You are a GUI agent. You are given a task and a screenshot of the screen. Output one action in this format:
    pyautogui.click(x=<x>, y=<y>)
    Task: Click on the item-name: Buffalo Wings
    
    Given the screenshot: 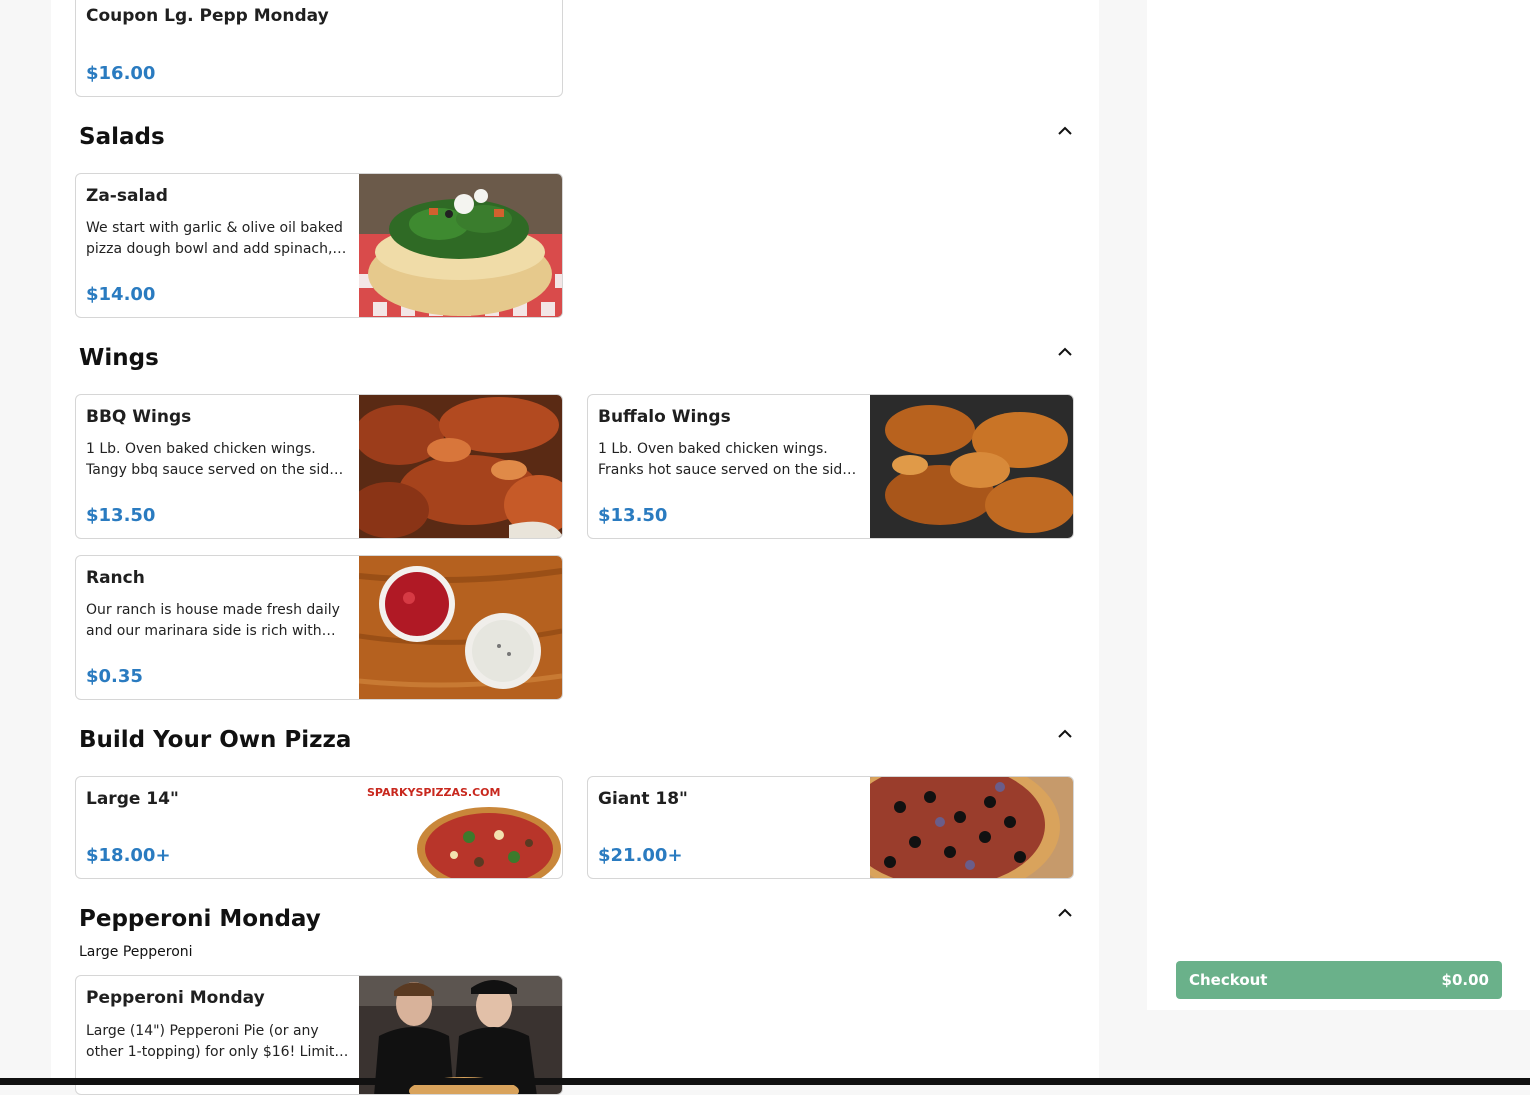 What is the action you would take?
    pyautogui.click(x=664, y=417)
    